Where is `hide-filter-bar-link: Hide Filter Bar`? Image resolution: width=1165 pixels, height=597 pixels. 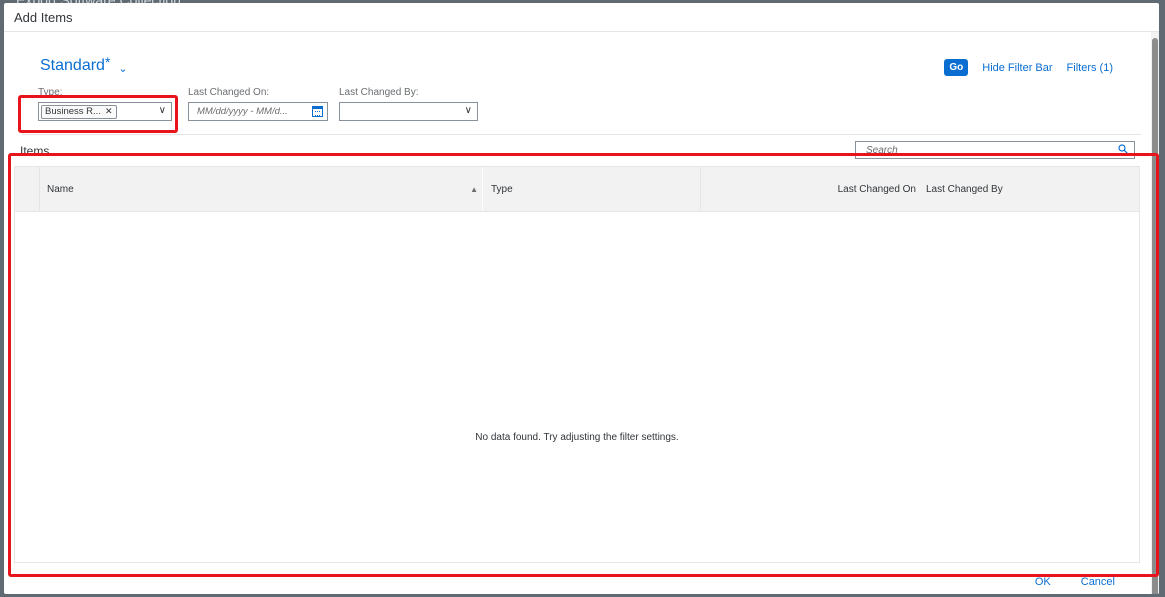
hide-filter-bar-link: Hide Filter Bar is located at coordinates (1017, 68).